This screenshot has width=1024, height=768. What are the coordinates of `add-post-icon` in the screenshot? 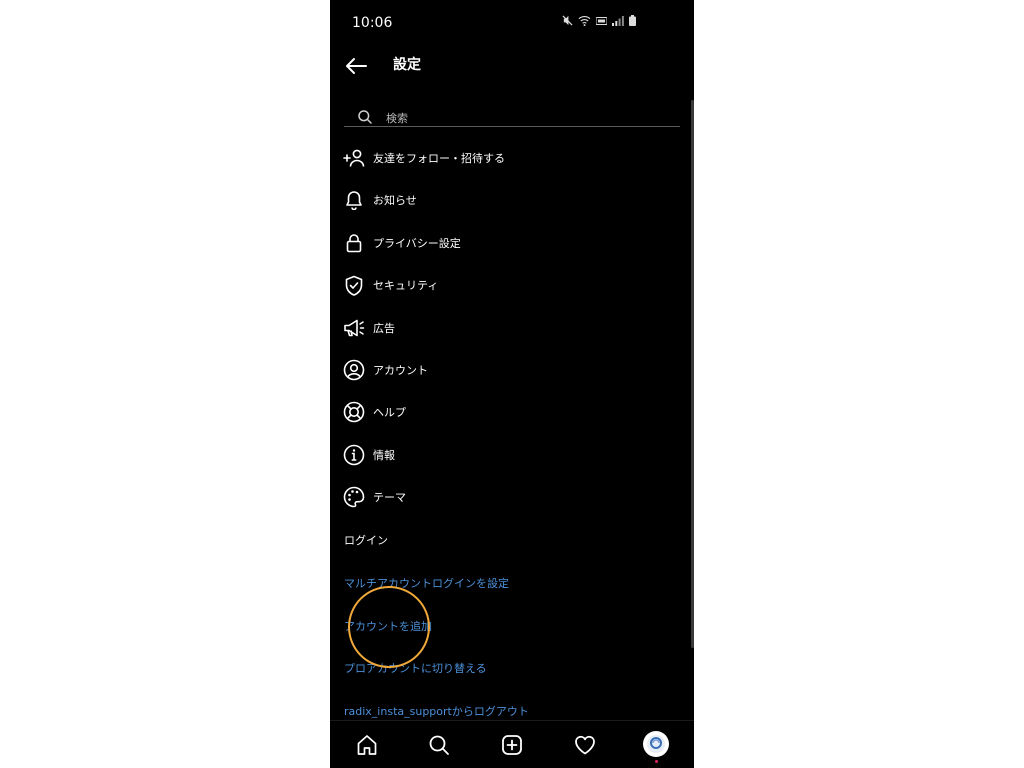 It's located at (512, 745).